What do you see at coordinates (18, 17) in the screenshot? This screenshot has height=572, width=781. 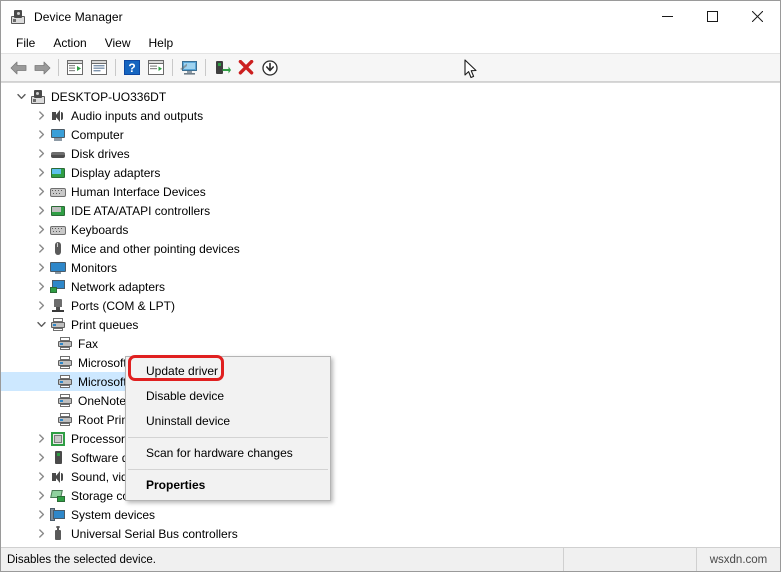 I see `device-manager-icon` at bounding box center [18, 17].